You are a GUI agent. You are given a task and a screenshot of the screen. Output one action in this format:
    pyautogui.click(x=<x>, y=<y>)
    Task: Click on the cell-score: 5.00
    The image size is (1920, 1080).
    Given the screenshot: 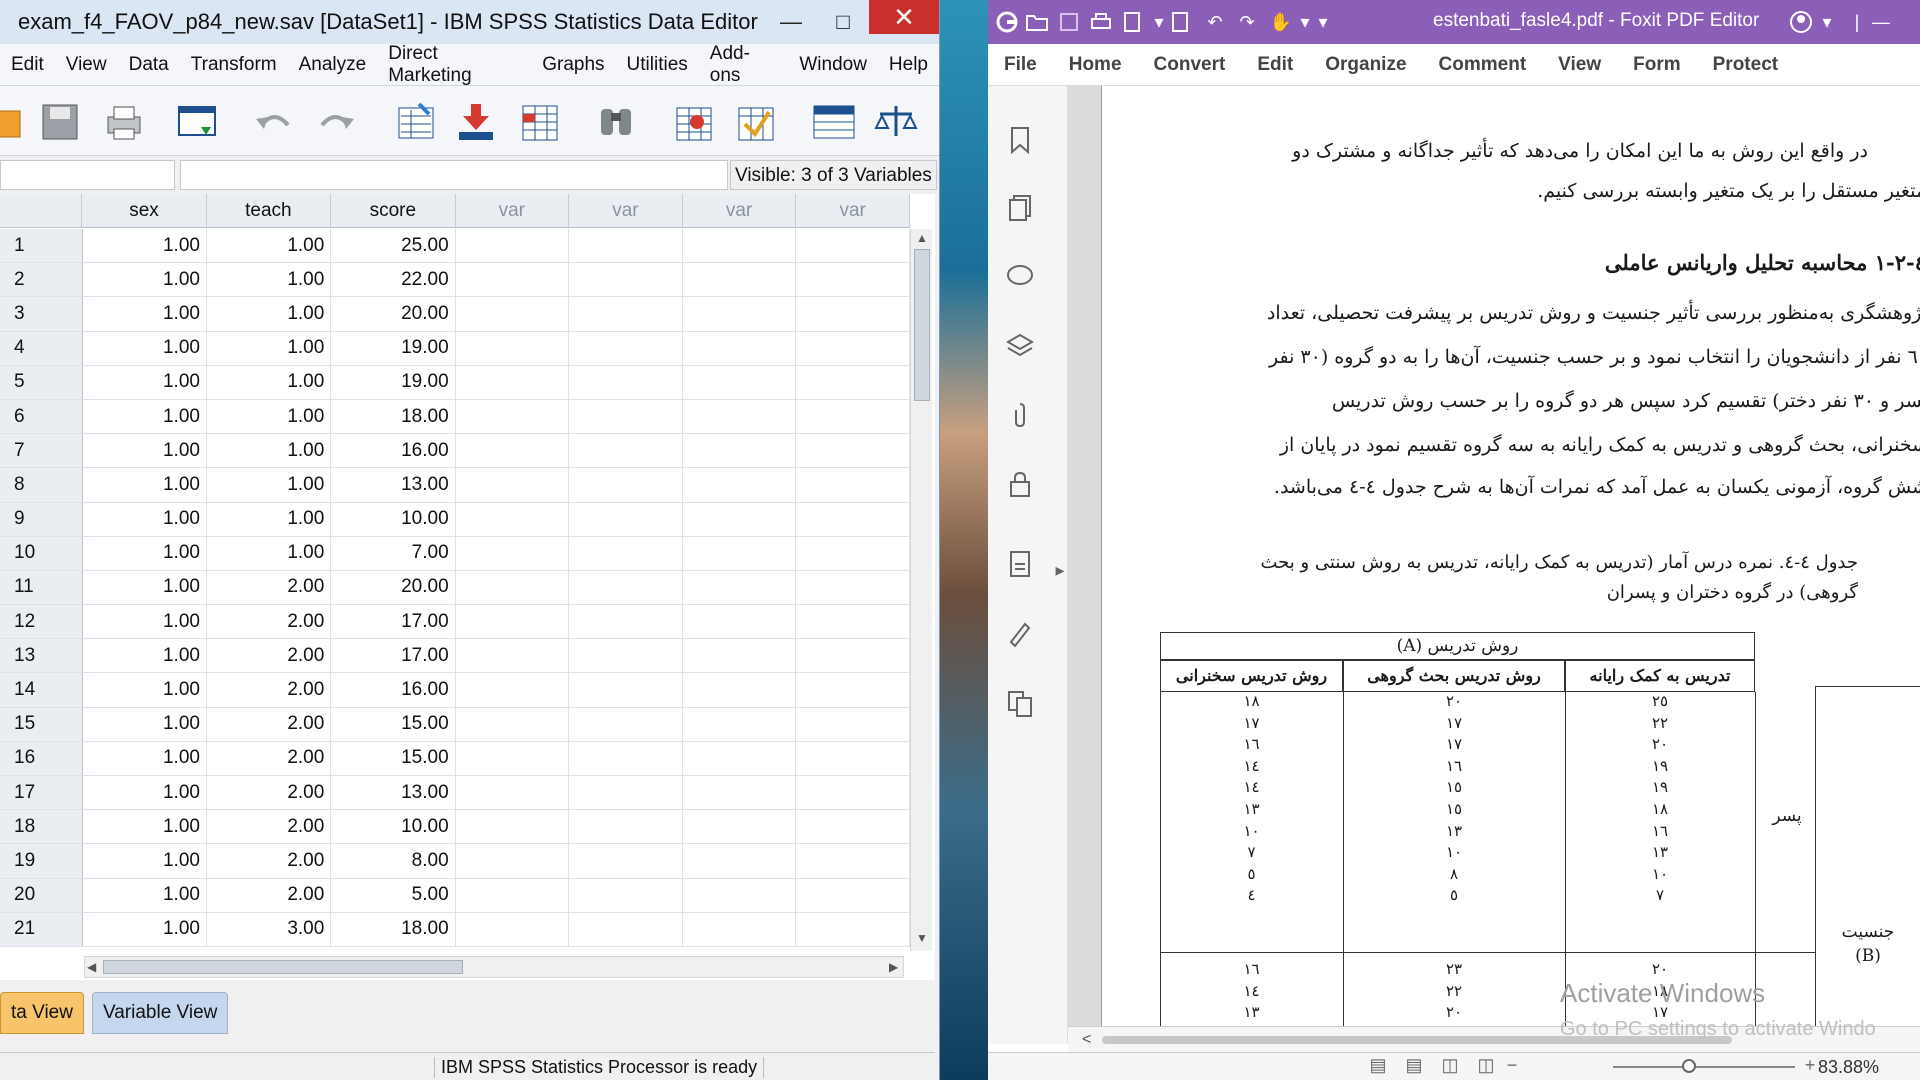 What is the action you would take?
    pyautogui.click(x=393, y=895)
    